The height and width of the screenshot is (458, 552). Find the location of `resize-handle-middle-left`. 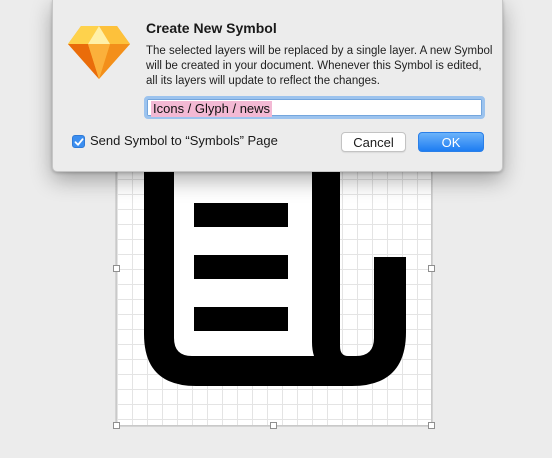

resize-handle-middle-left is located at coordinates (116, 268).